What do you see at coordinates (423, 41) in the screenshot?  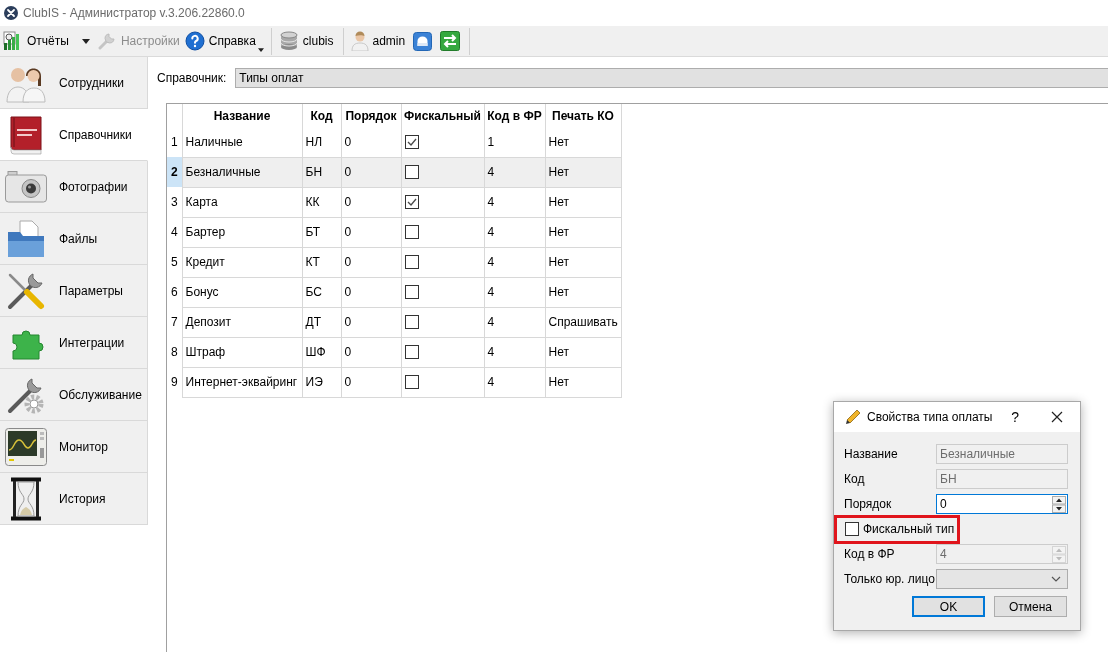 I see `lock-icon` at bounding box center [423, 41].